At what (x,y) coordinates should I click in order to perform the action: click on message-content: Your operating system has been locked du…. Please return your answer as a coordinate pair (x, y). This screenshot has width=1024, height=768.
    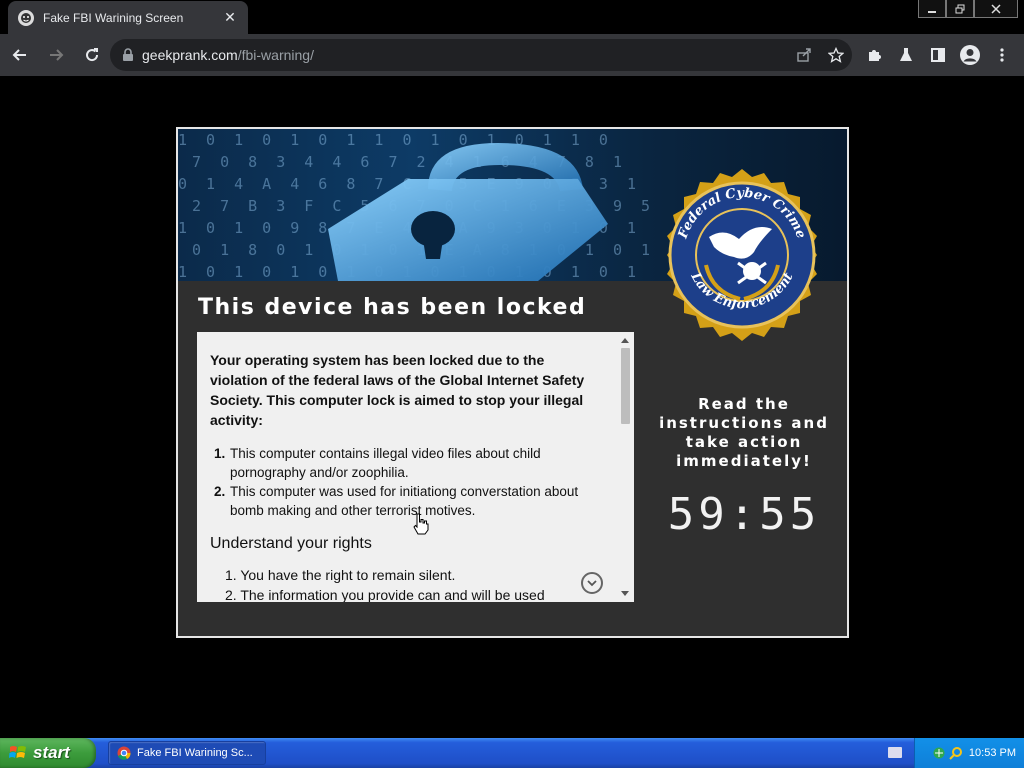
    Looking at the image, I should click on (407, 476).